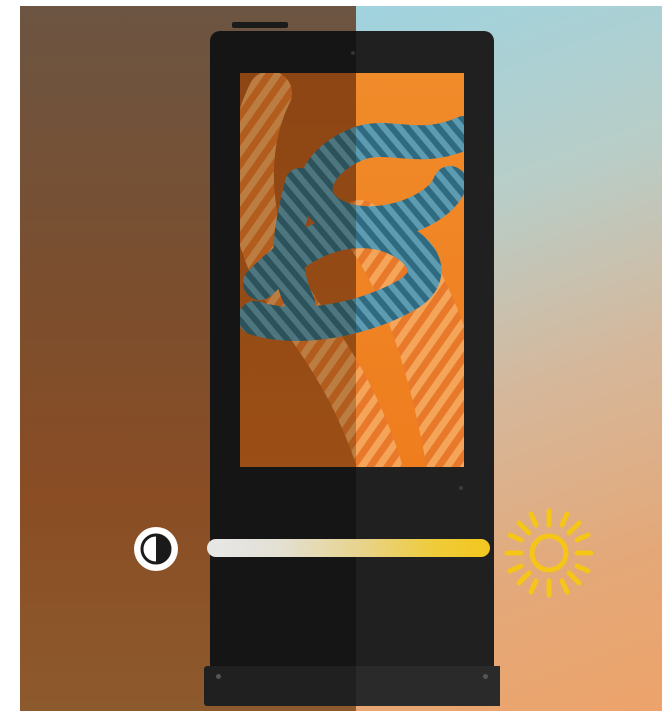 The height and width of the screenshot is (711, 662). What do you see at coordinates (549, 553) in the screenshot?
I see `sun-icon` at bounding box center [549, 553].